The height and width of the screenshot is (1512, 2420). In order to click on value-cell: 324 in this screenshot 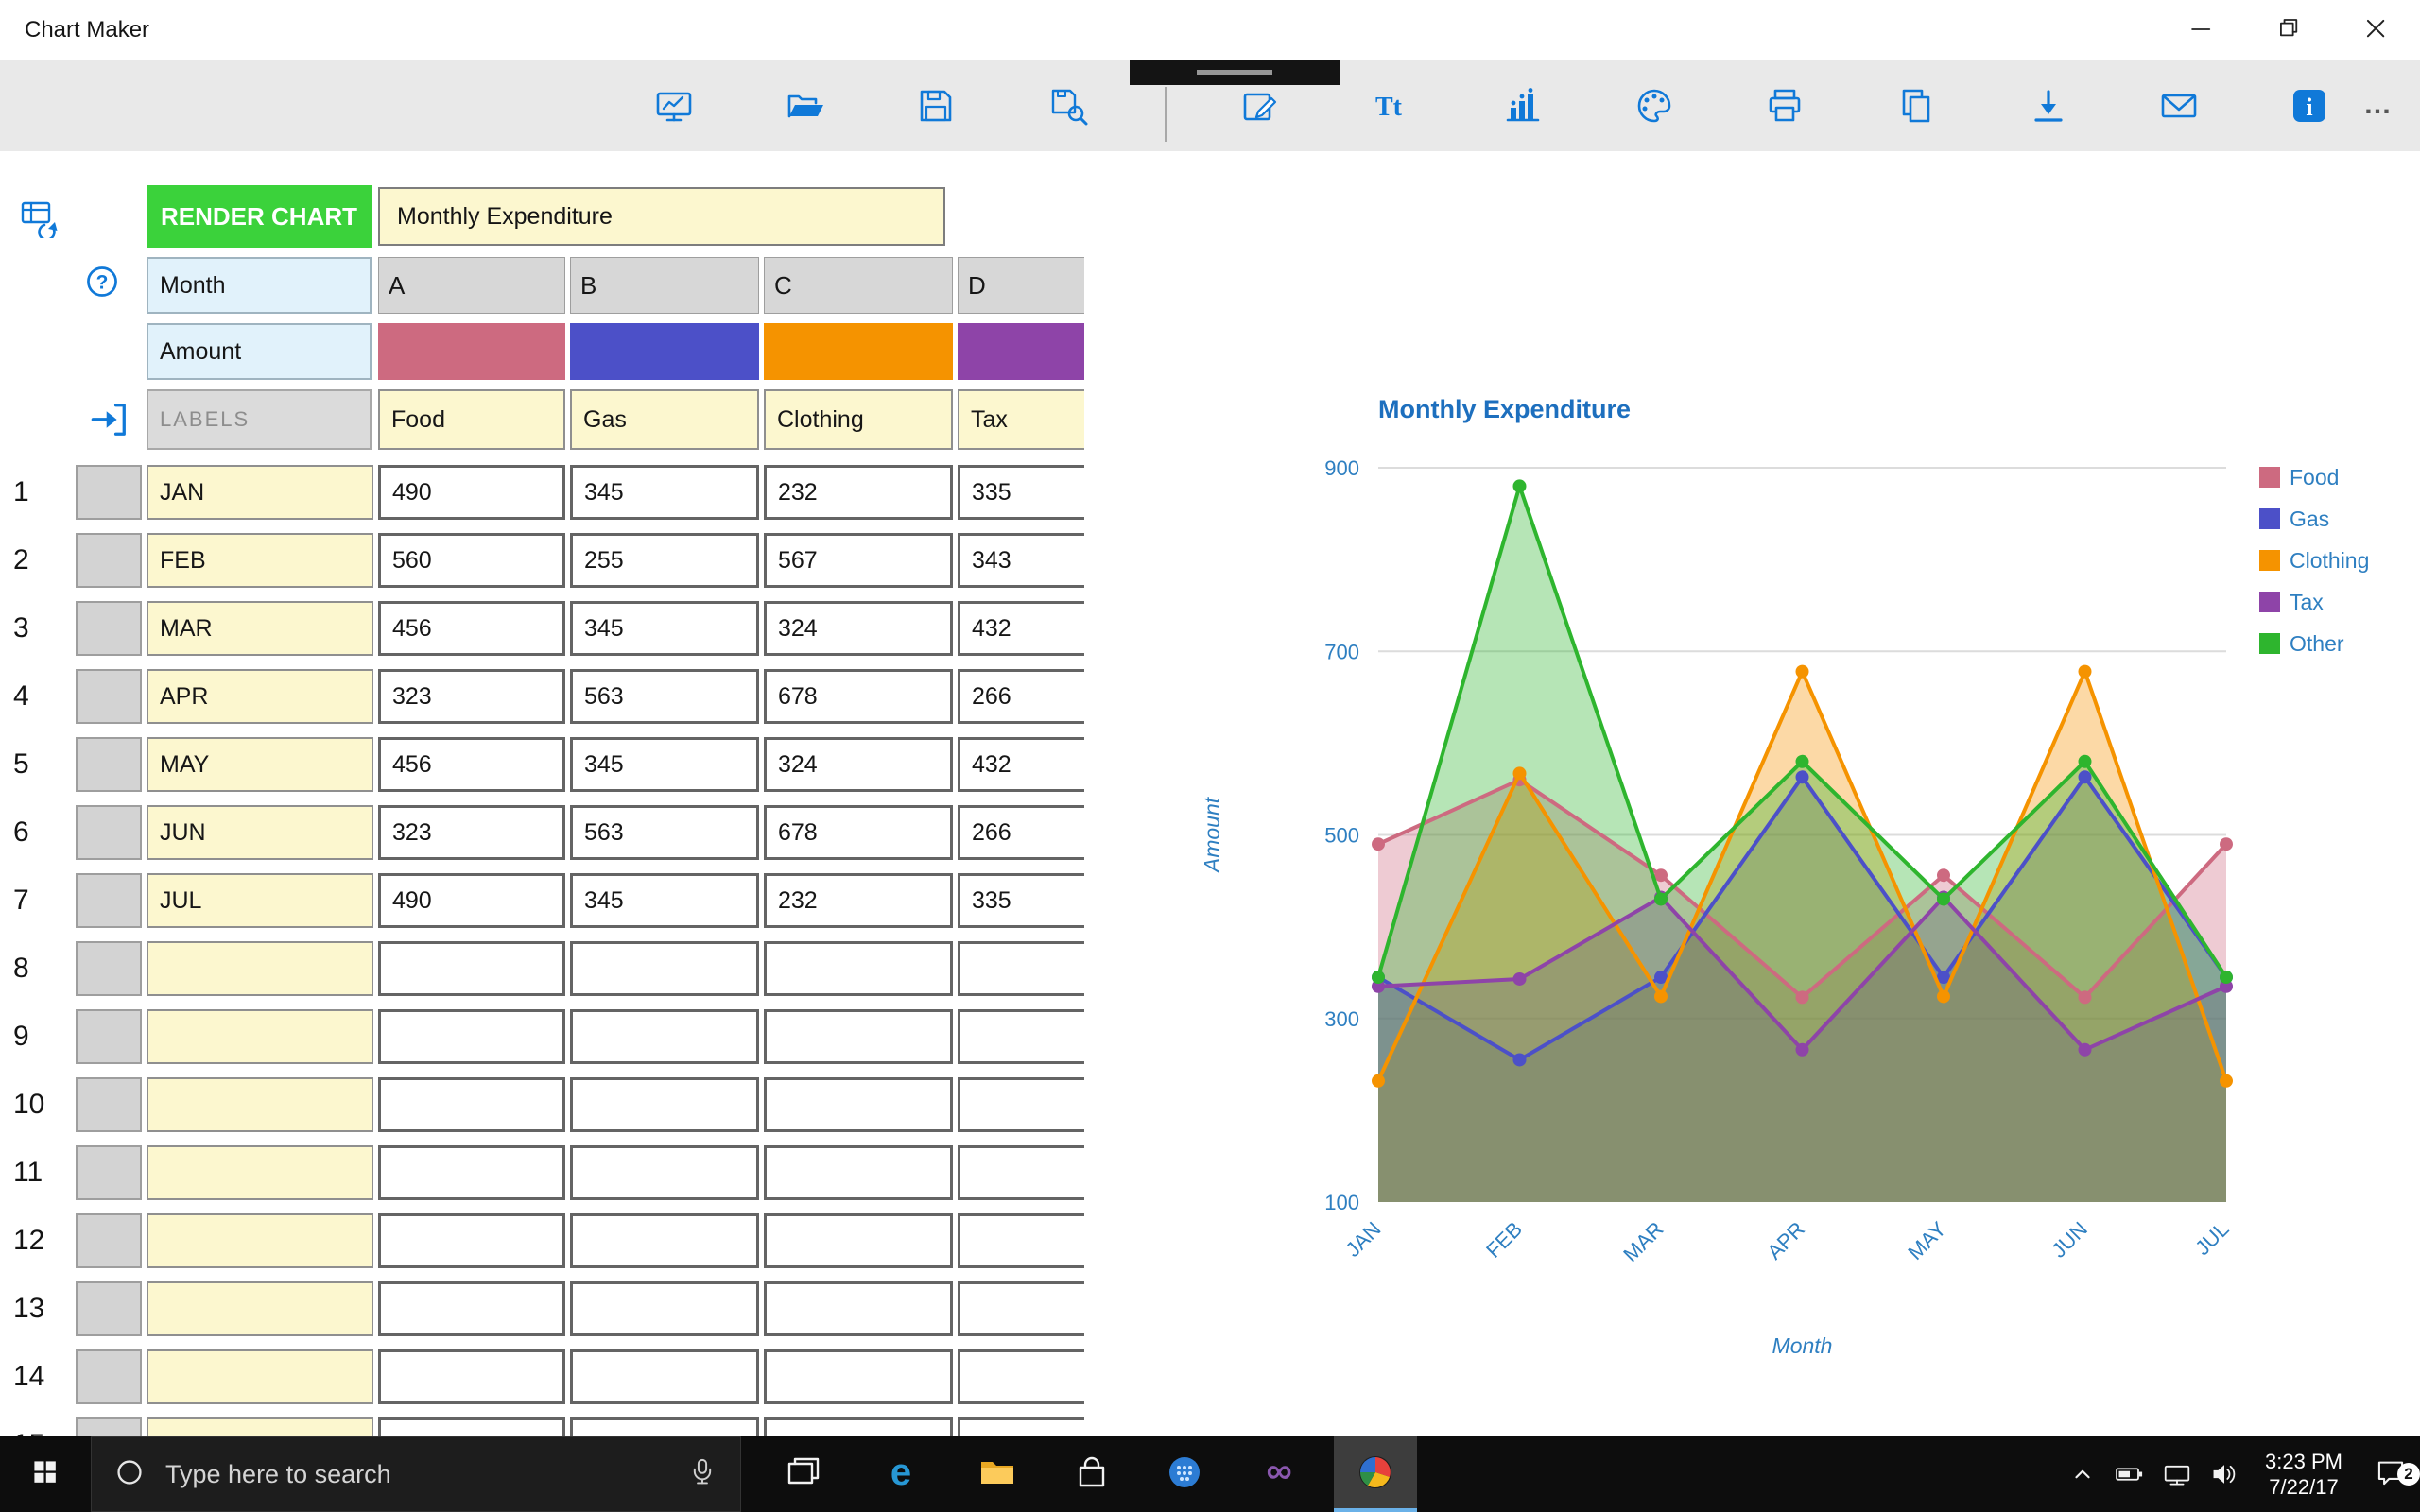, I will do `click(858, 764)`.